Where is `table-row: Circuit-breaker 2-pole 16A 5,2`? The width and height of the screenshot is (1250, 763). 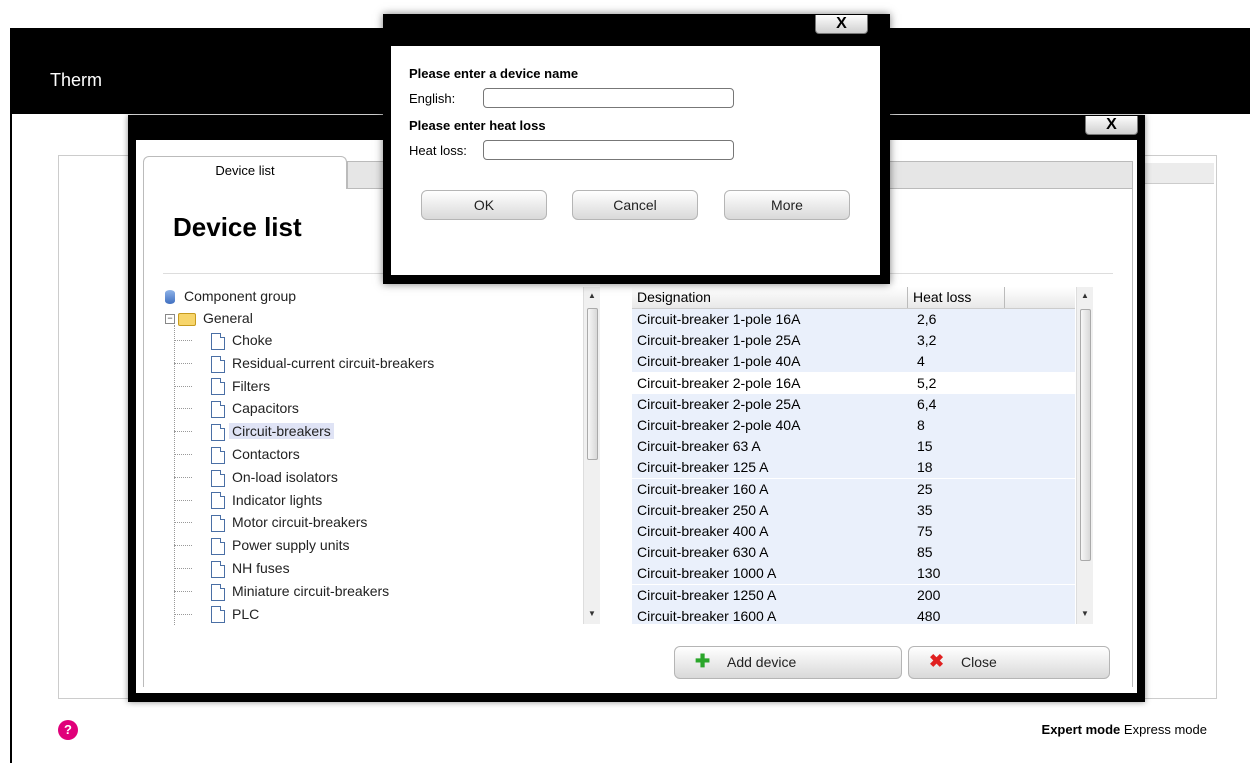
table-row: Circuit-breaker 2-pole 16A 5,2 is located at coordinates (853, 383).